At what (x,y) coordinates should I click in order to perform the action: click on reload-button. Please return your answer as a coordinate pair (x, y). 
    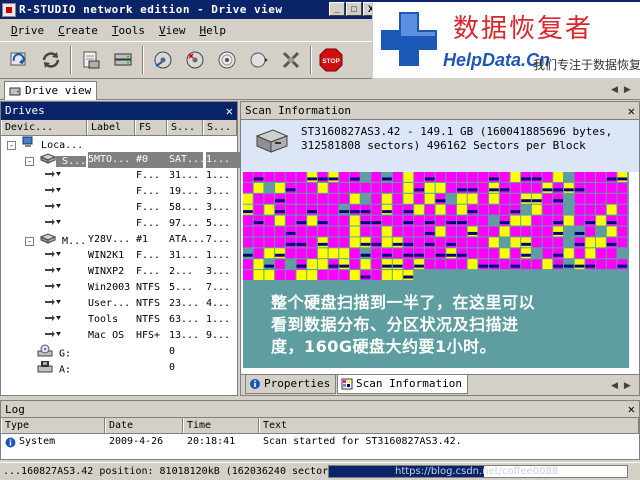
    Looking at the image, I should click on (51, 60).